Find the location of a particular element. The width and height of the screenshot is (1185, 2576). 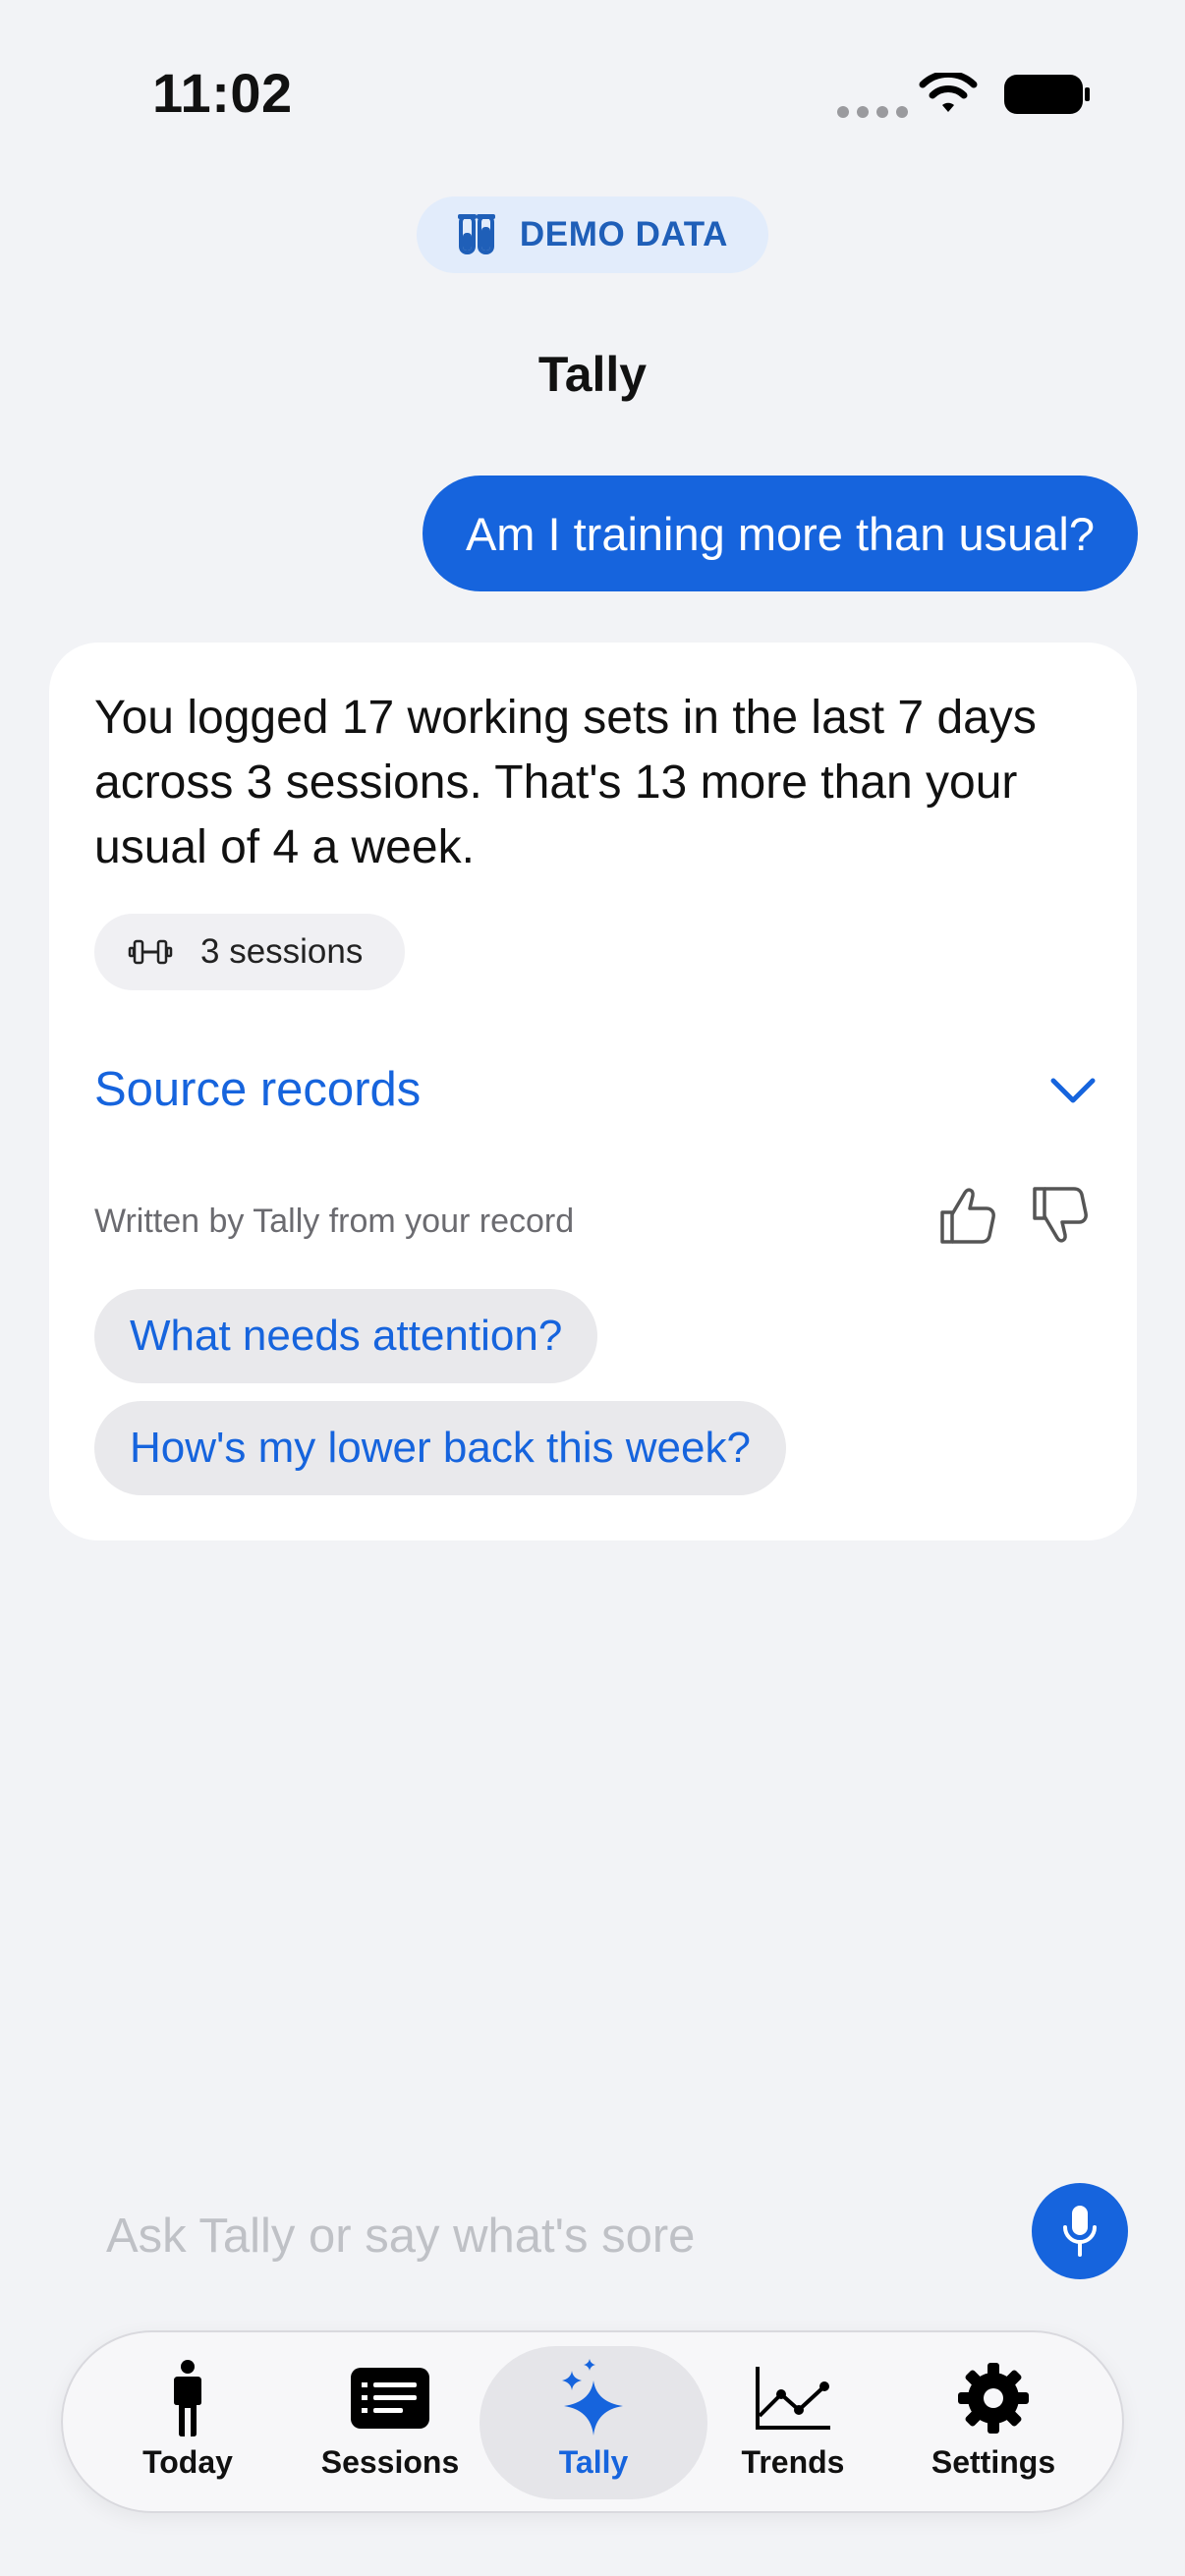

microphone-button is located at coordinates (1080, 2231).